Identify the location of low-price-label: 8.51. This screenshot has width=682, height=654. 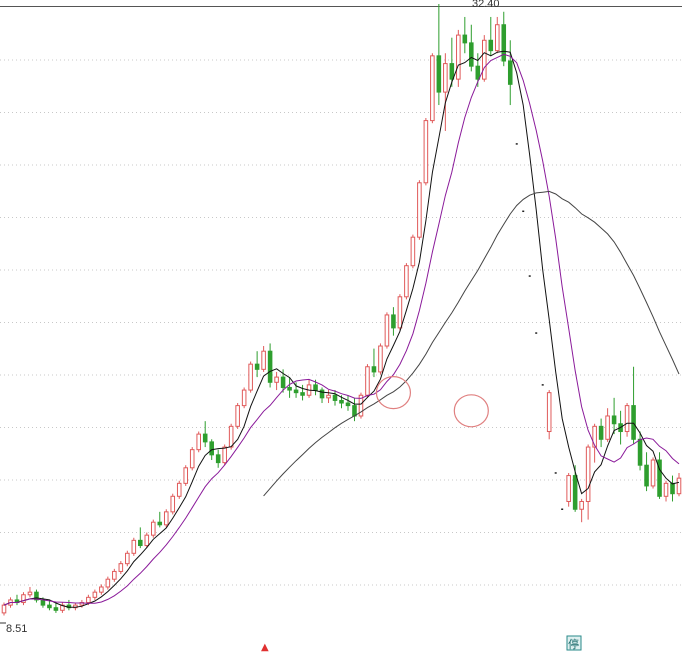
(16, 629).